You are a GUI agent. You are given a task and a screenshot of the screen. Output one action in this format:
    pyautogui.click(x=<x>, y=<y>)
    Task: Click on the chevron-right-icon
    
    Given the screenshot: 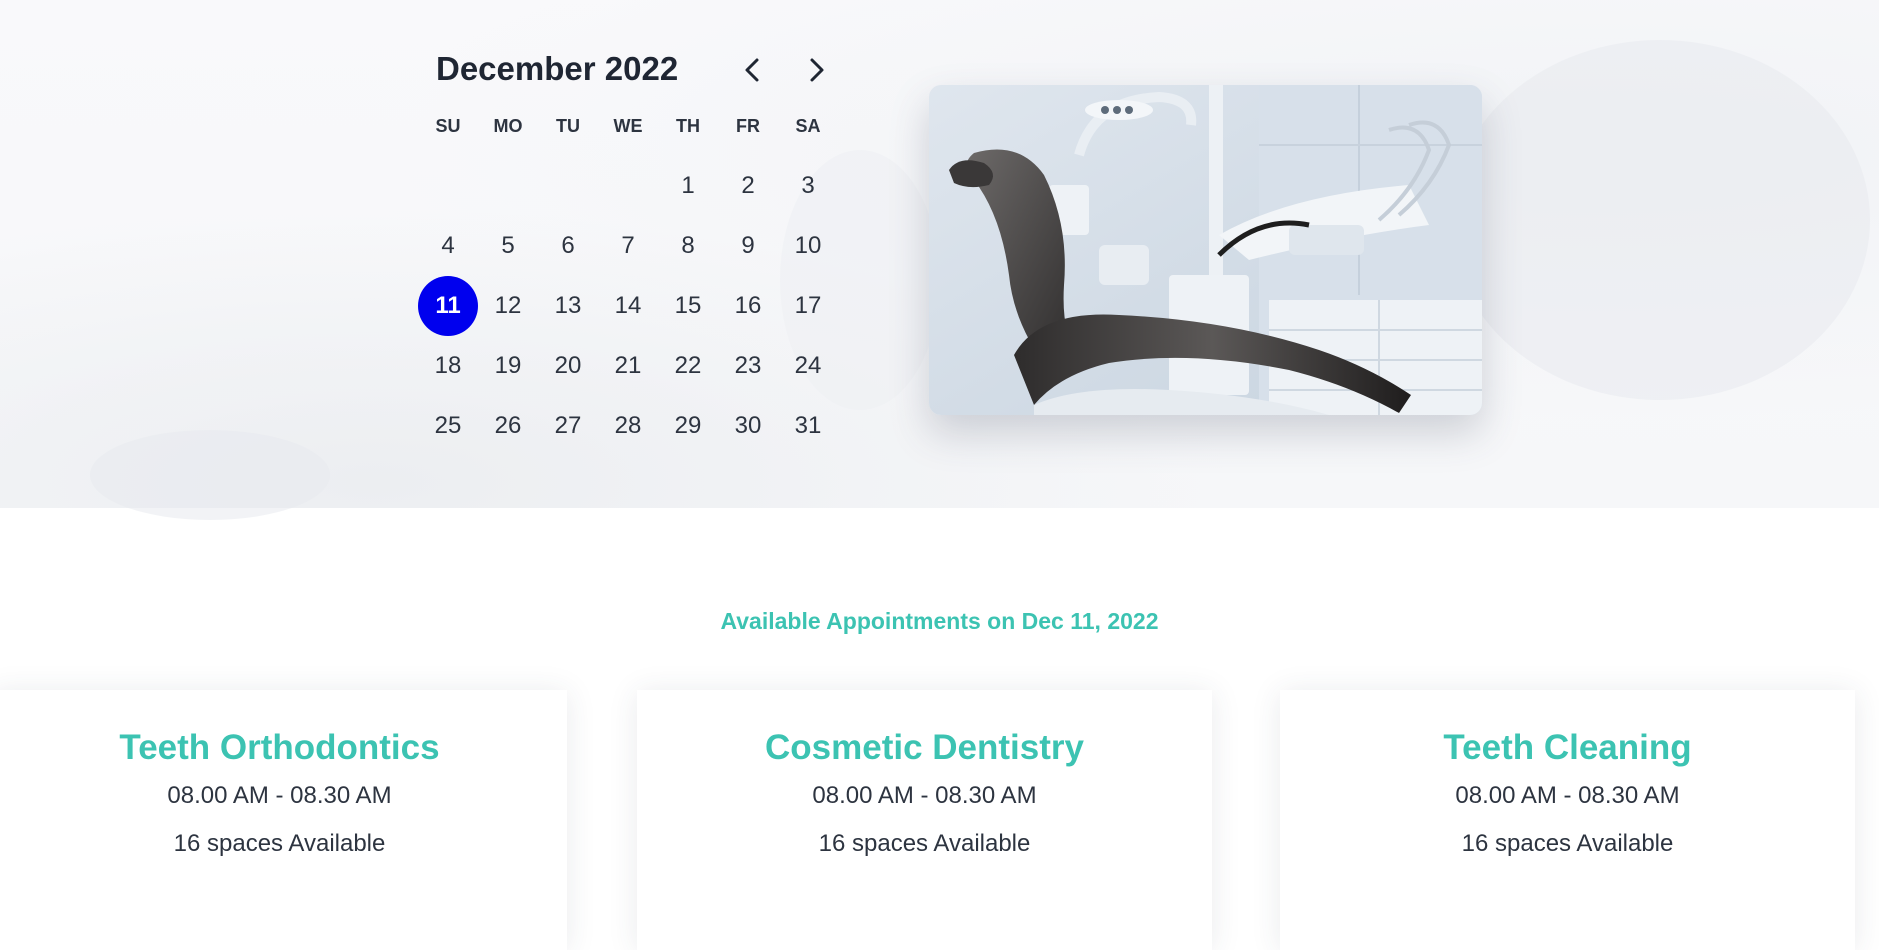 What is the action you would take?
    pyautogui.click(x=817, y=70)
    